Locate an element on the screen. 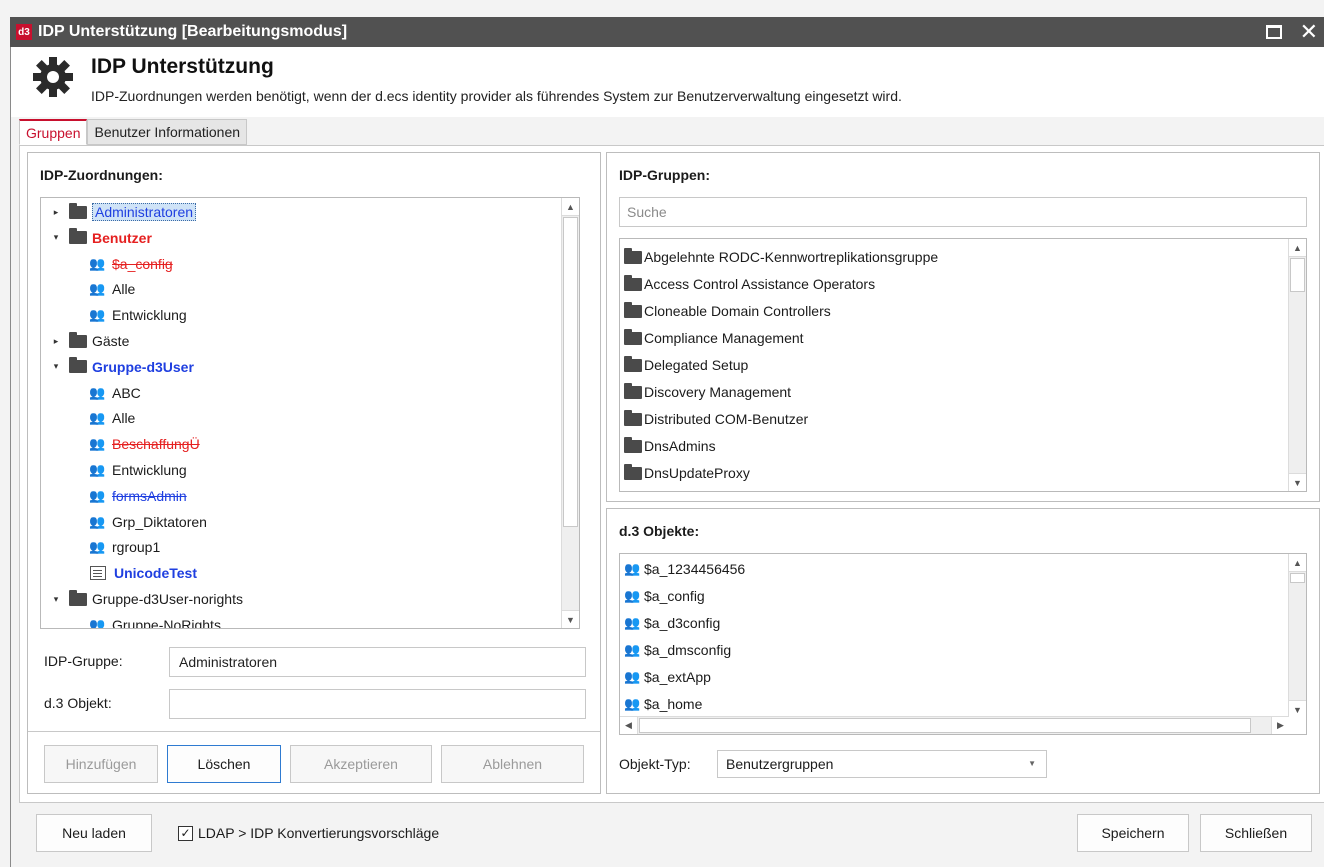 The width and height of the screenshot is (1324, 867). close-button: Schließen is located at coordinates (1256, 833).